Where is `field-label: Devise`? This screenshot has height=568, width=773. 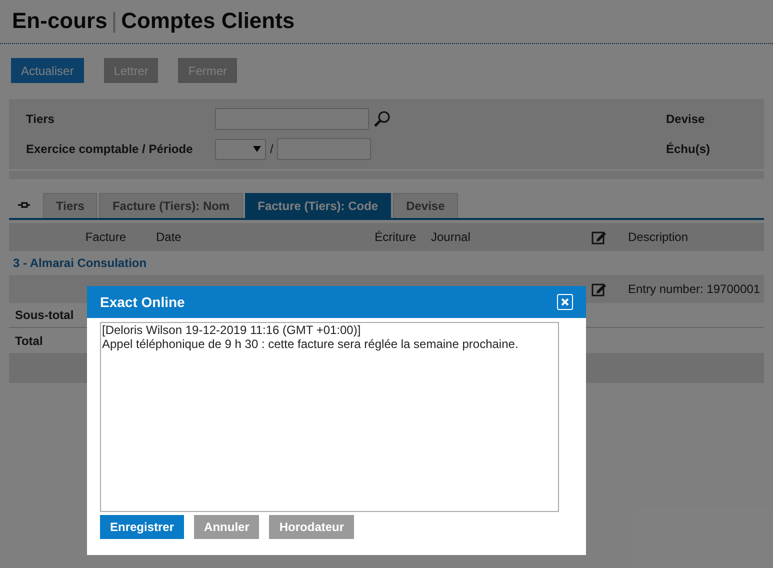 field-label: Devise is located at coordinates (686, 119).